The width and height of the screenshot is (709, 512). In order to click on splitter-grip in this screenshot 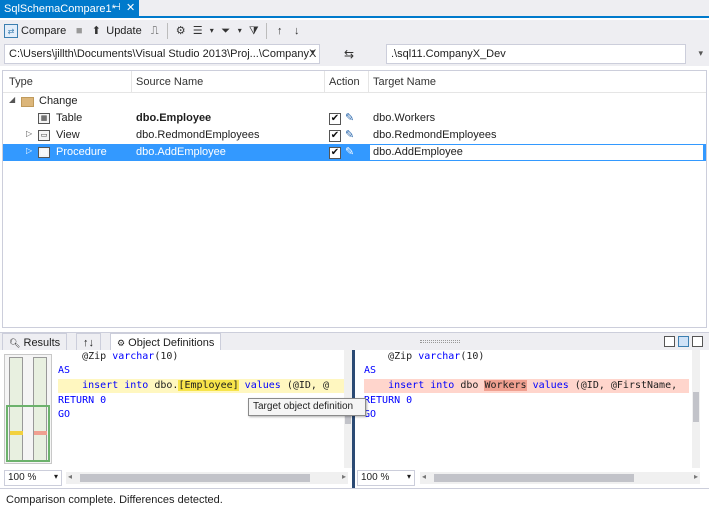, I will do `click(440, 341)`.